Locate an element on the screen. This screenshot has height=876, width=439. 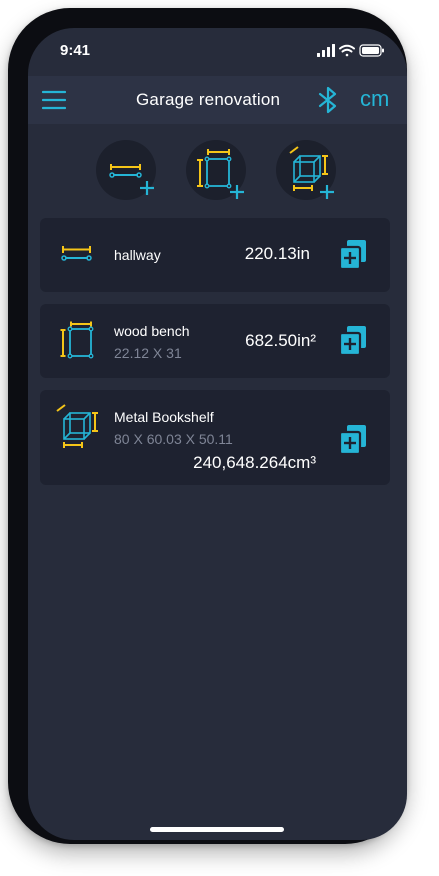
wifi-icon is located at coordinates (347, 50).